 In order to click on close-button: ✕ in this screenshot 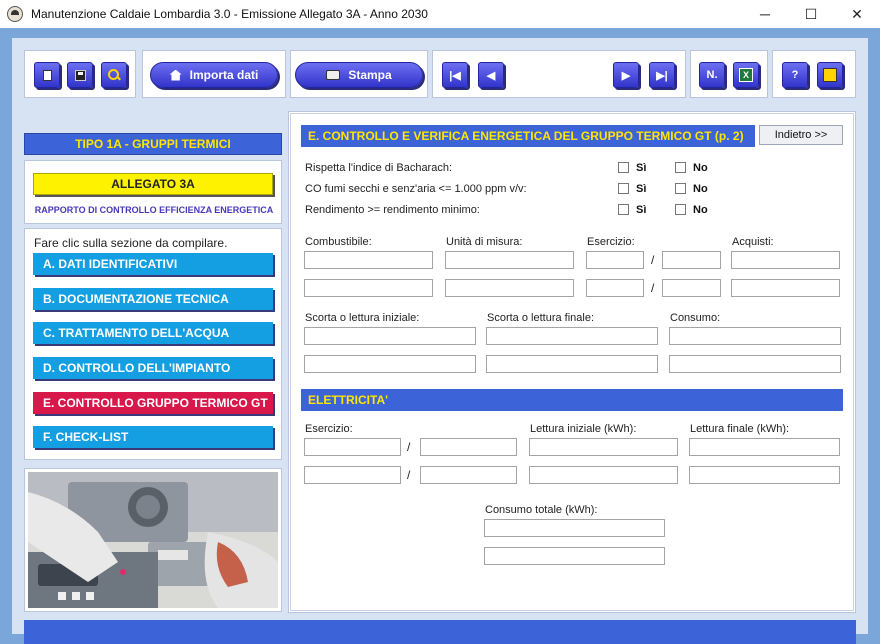, I will do `click(857, 14)`.